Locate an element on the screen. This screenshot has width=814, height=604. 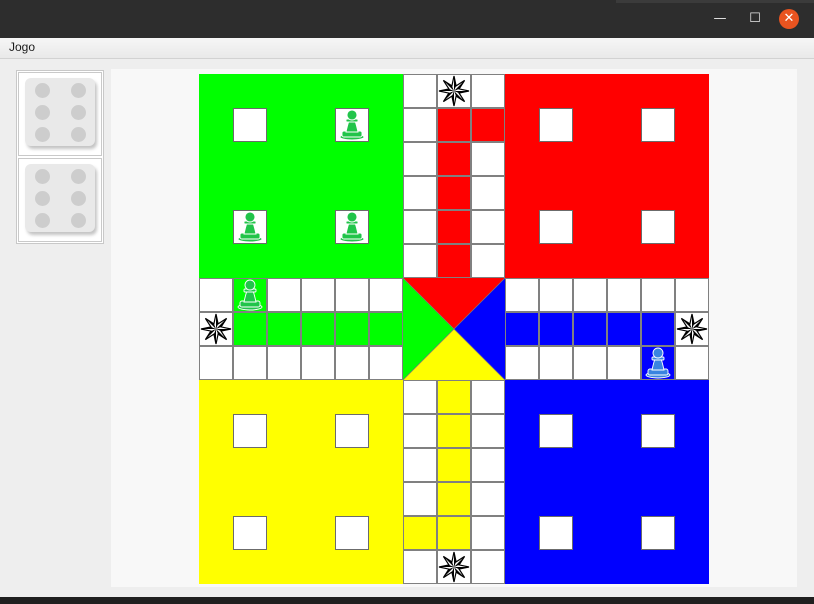
blue-yard is located at coordinates (607, 482).